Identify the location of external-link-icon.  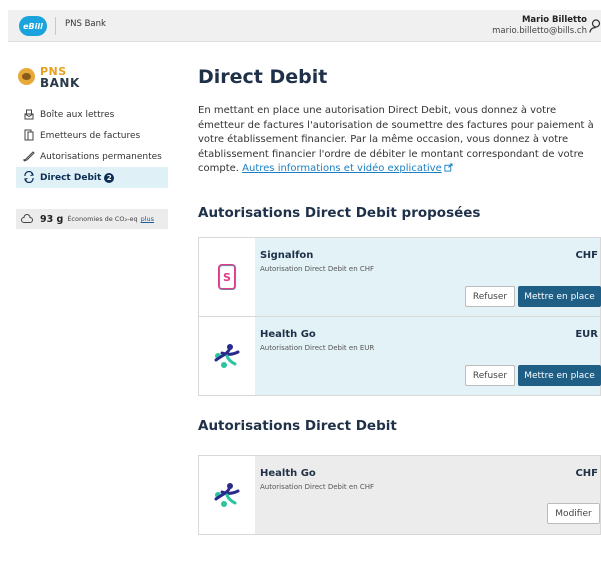
(448, 167).